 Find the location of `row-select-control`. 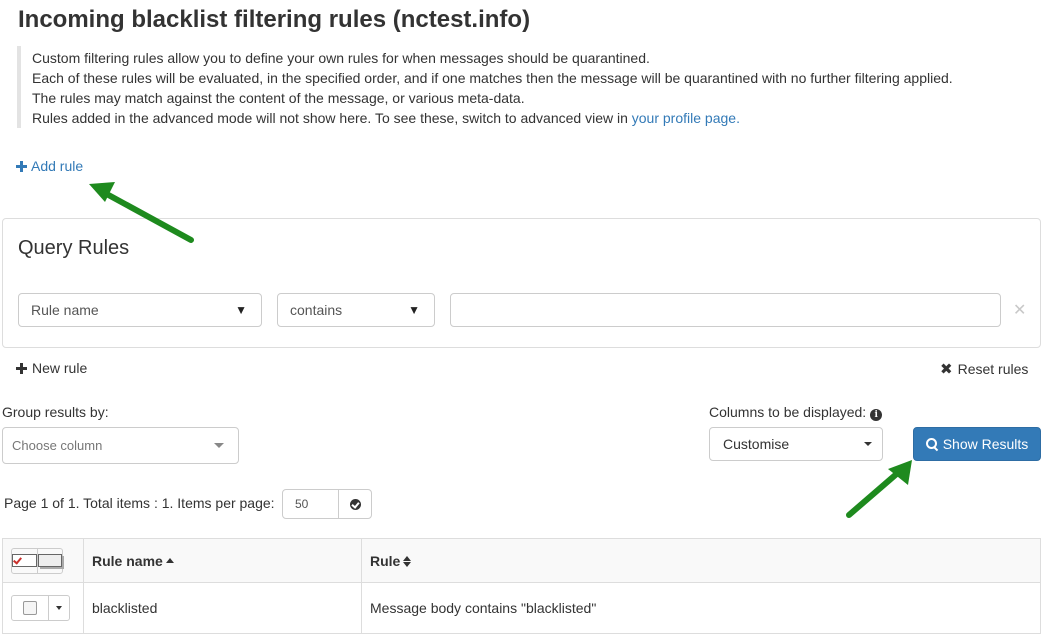

row-select-control is located at coordinates (40, 608).